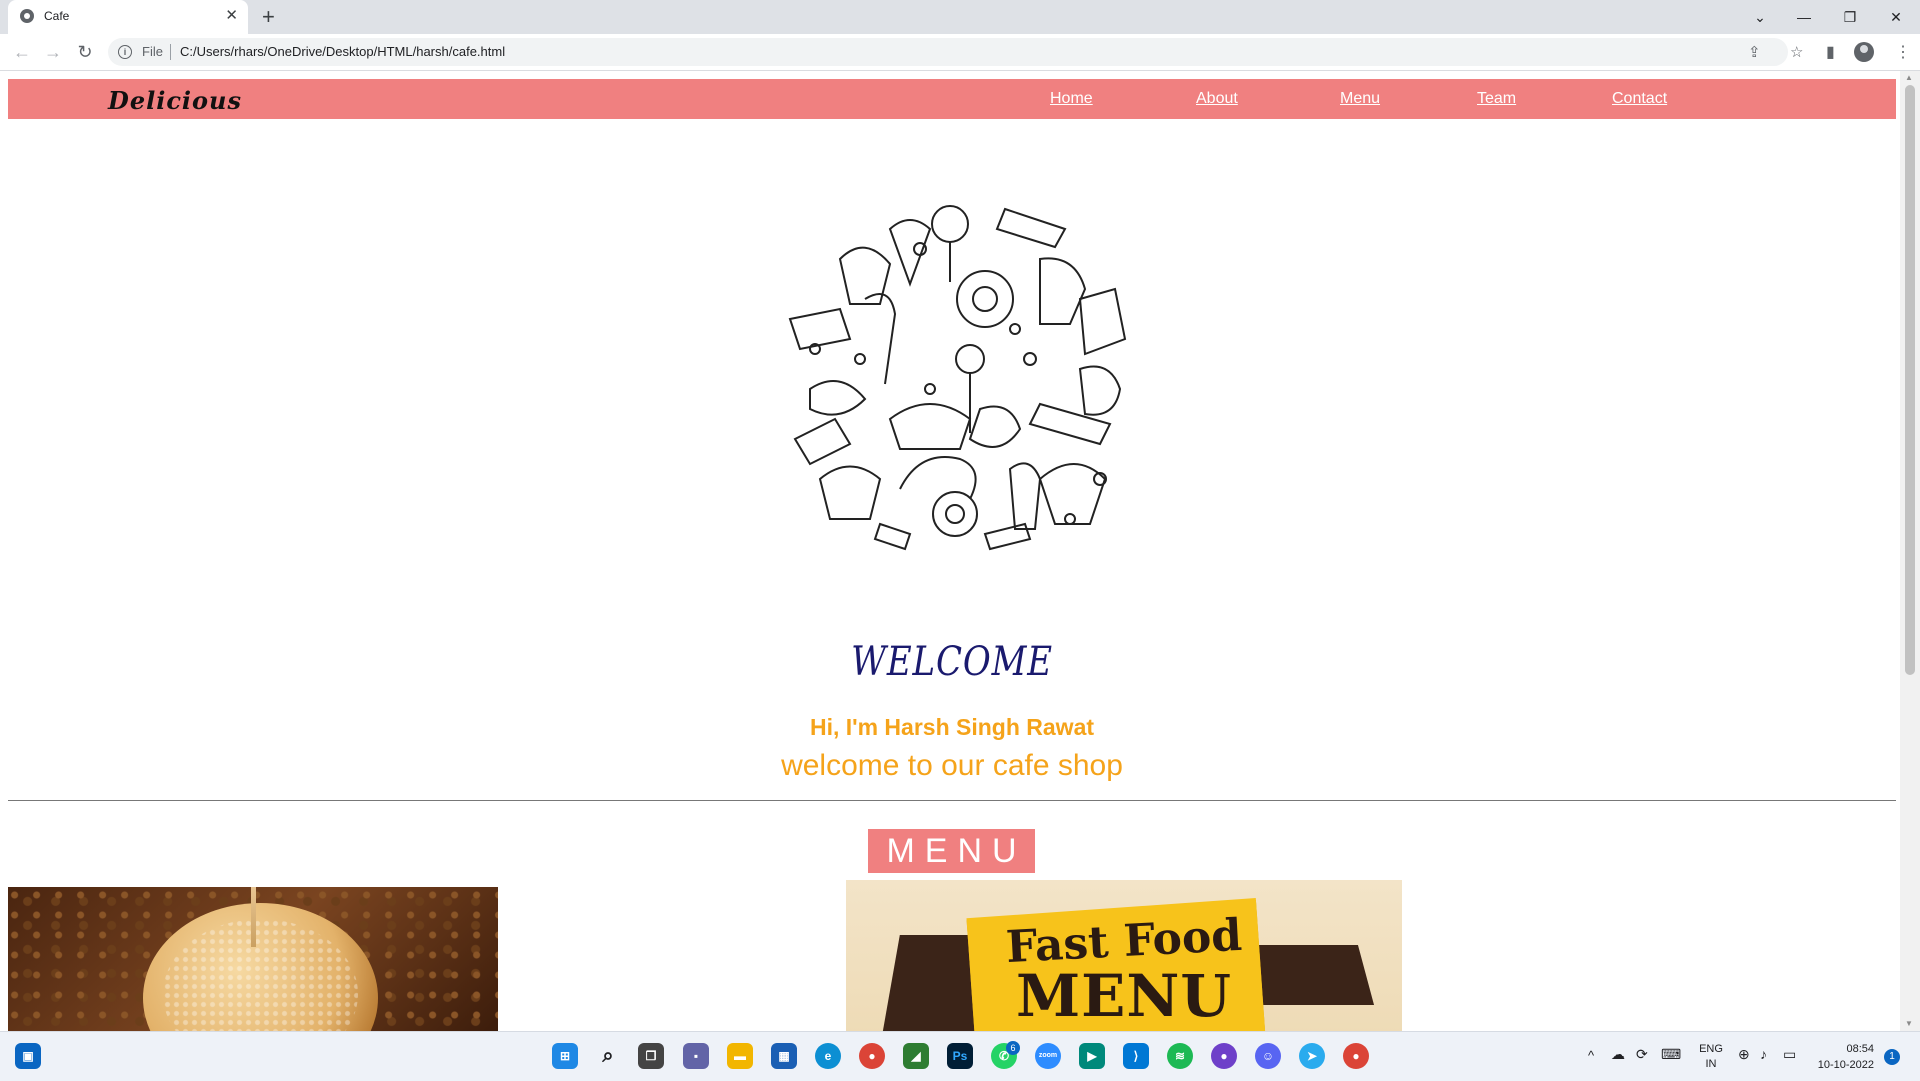  What do you see at coordinates (952, 727) in the screenshot?
I see `intro-text: Hi, I'm Harsh Singh Rawat` at bounding box center [952, 727].